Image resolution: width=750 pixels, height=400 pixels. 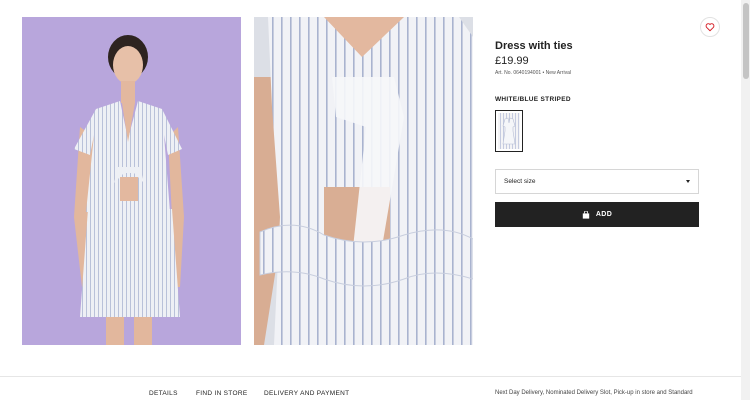 What do you see at coordinates (163, 393) in the screenshot?
I see `tab-details: DETAILS` at bounding box center [163, 393].